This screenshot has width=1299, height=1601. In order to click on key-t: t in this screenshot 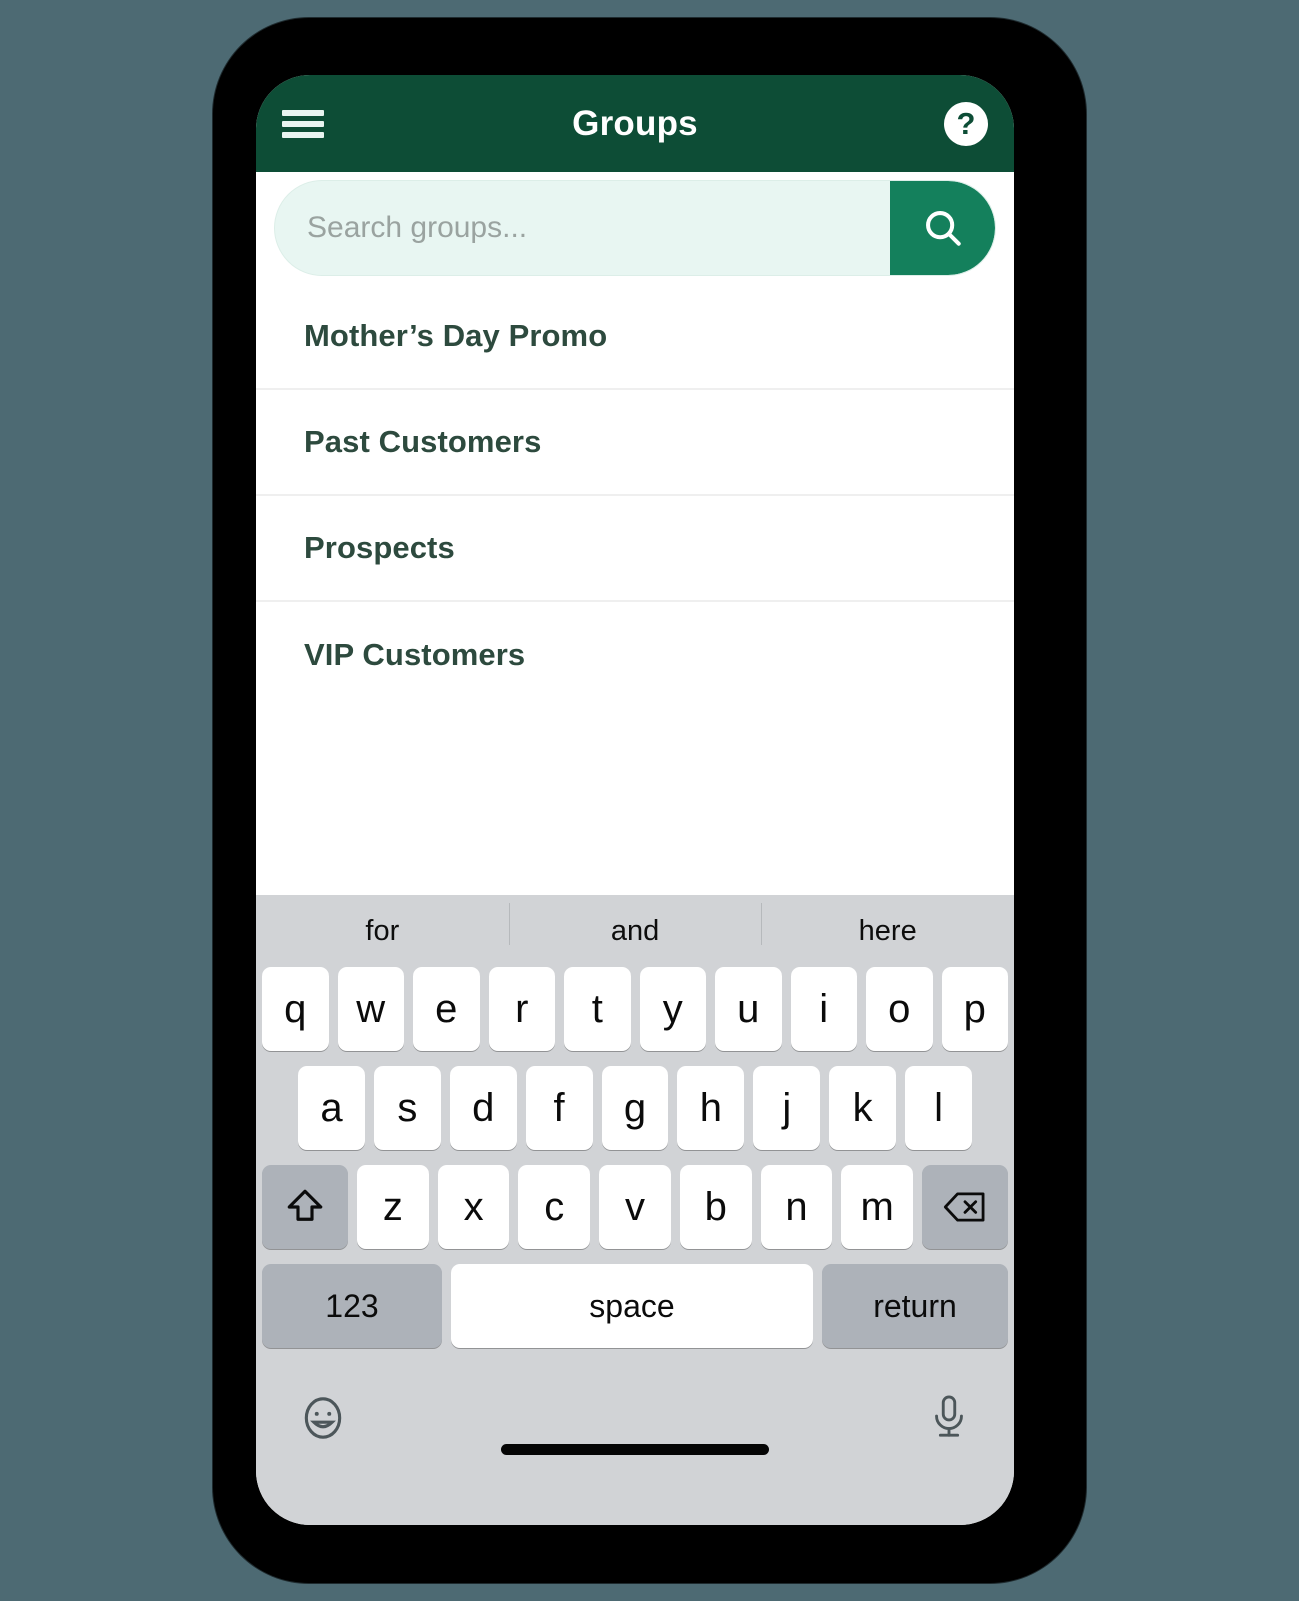, I will do `click(597, 1009)`.